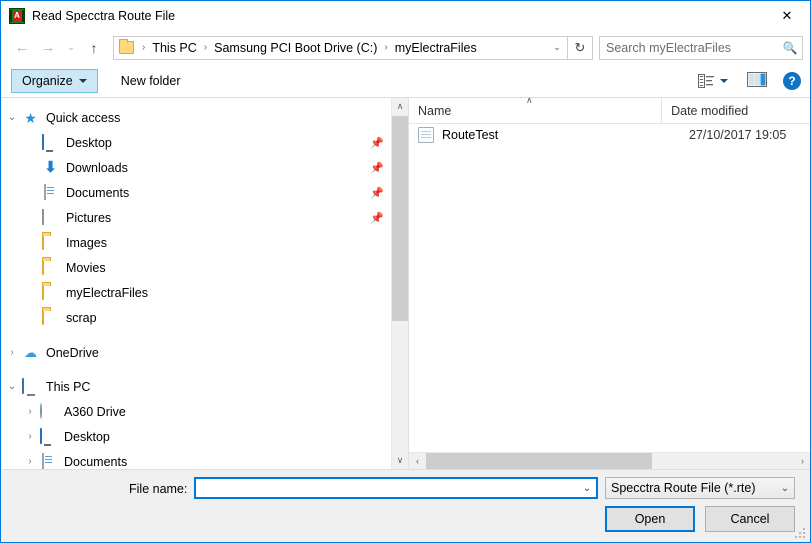 The image size is (811, 543). I want to click on scroll-left-icon: ‹, so click(417, 461).